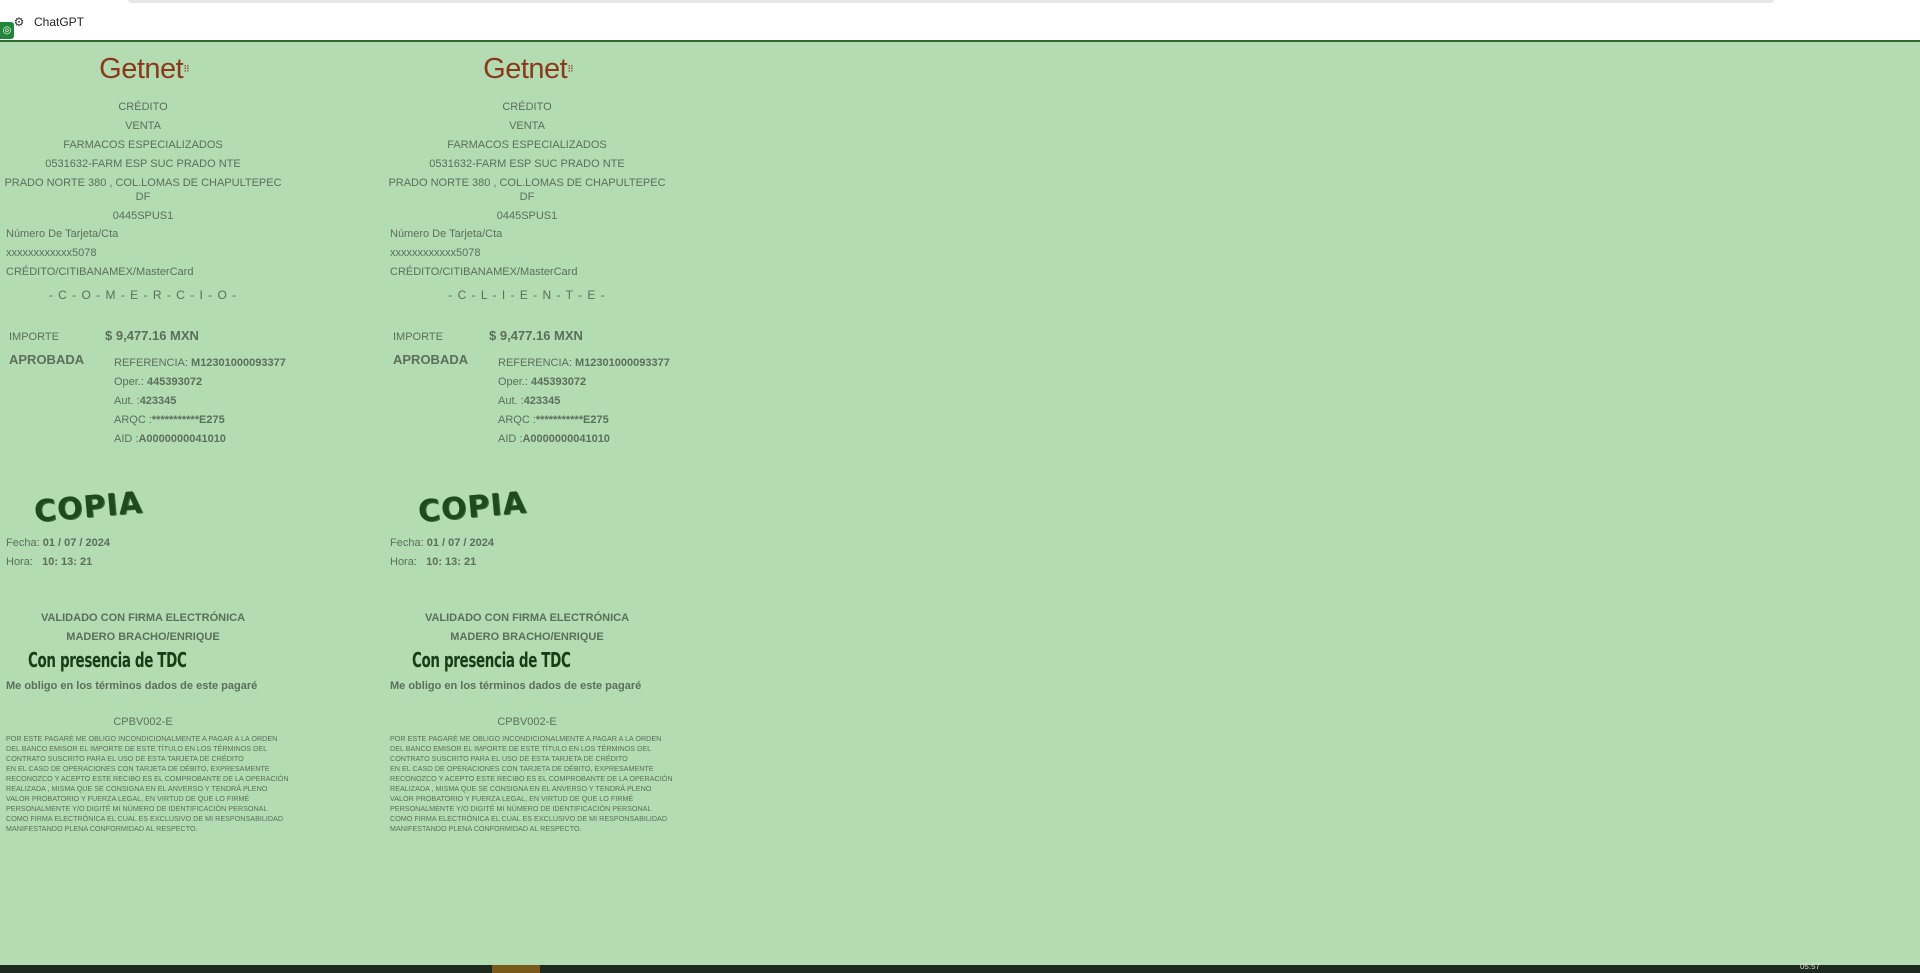 The image size is (1920, 973). What do you see at coordinates (513, 382) in the screenshot?
I see `oper-label: Oper.:` at bounding box center [513, 382].